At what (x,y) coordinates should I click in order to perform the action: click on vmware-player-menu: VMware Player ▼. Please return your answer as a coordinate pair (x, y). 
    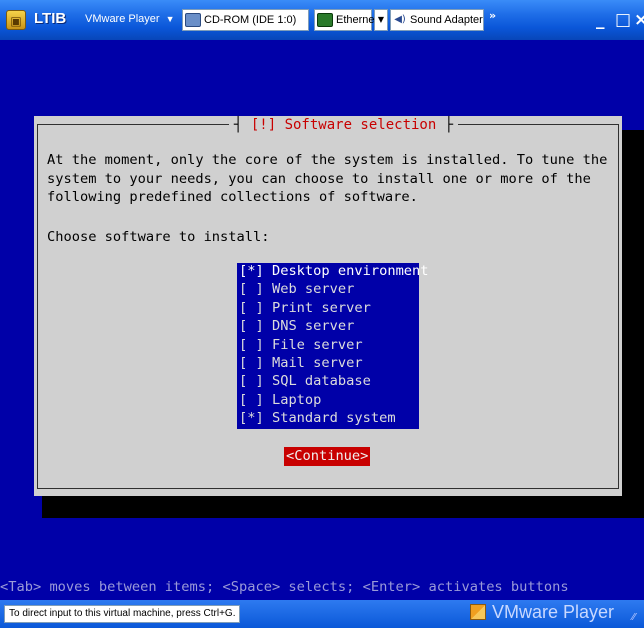
    Looking at the image, I should click on (130, 19).